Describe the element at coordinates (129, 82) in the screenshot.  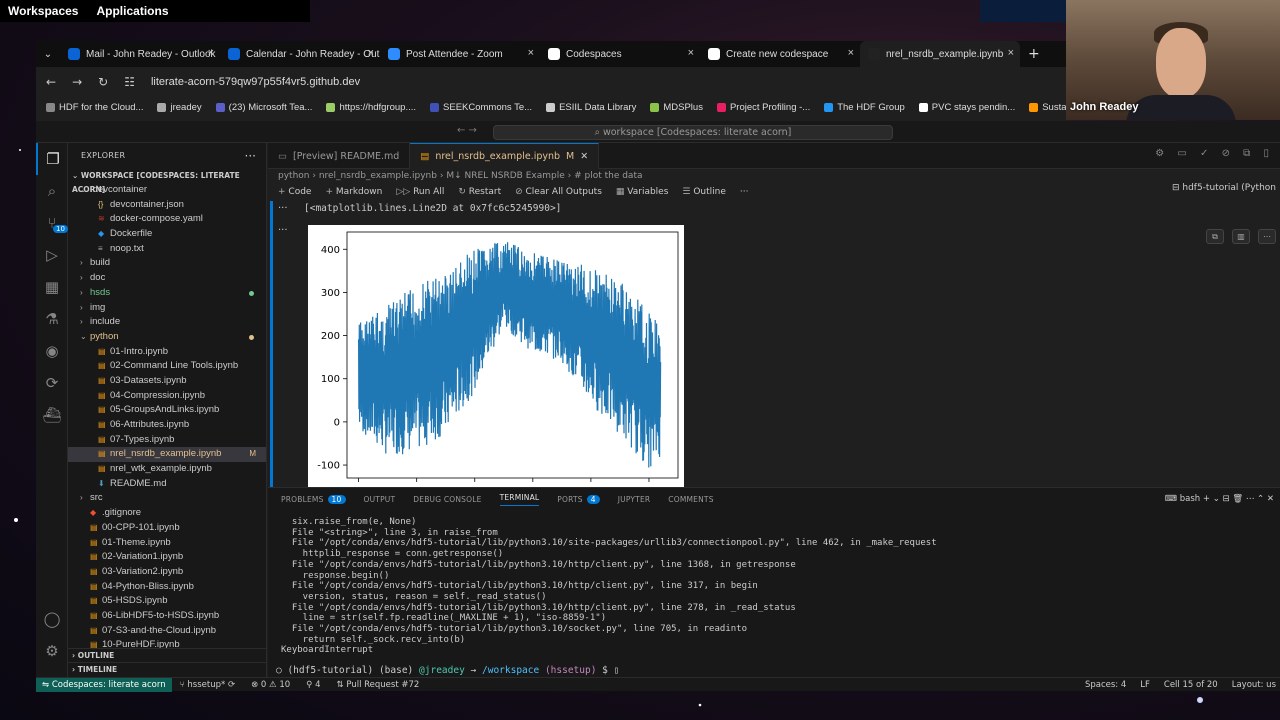
I see `site-info-icon: ☷` at that location.